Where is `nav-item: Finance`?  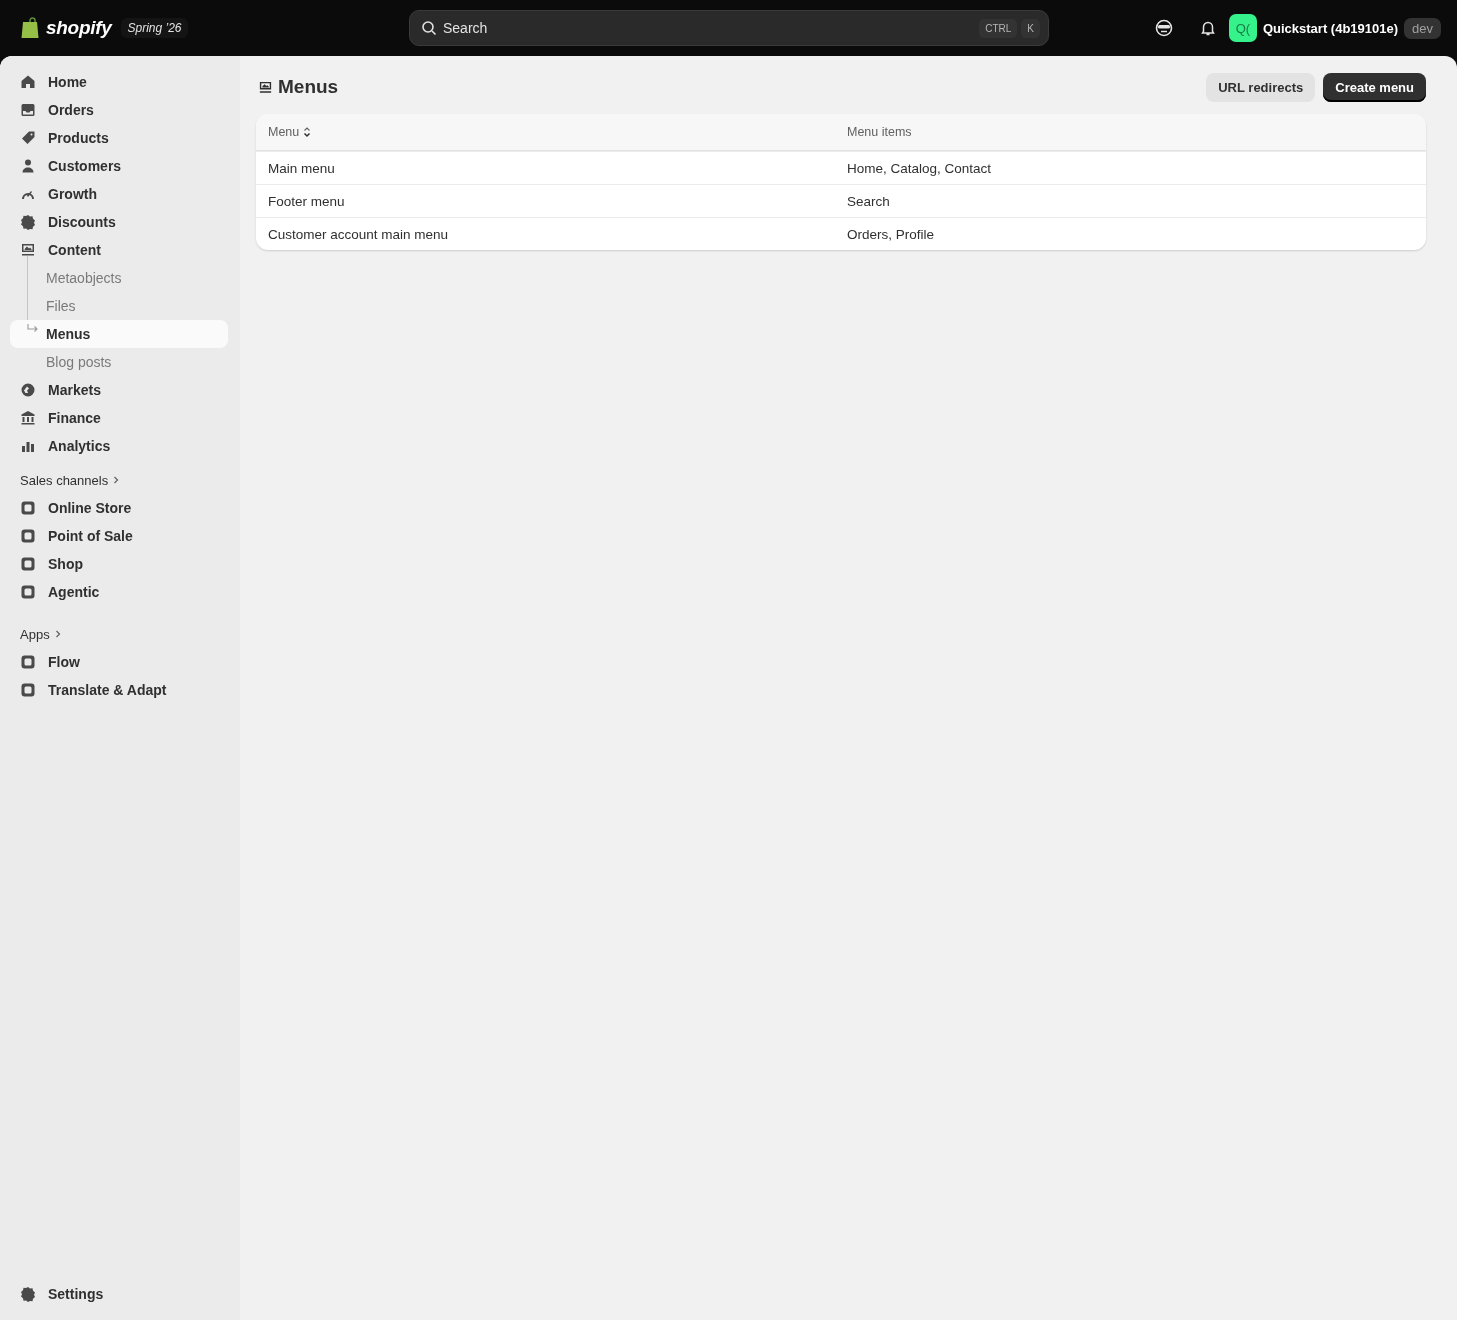
nav-item: Finance is located at coordinates (119, 418).